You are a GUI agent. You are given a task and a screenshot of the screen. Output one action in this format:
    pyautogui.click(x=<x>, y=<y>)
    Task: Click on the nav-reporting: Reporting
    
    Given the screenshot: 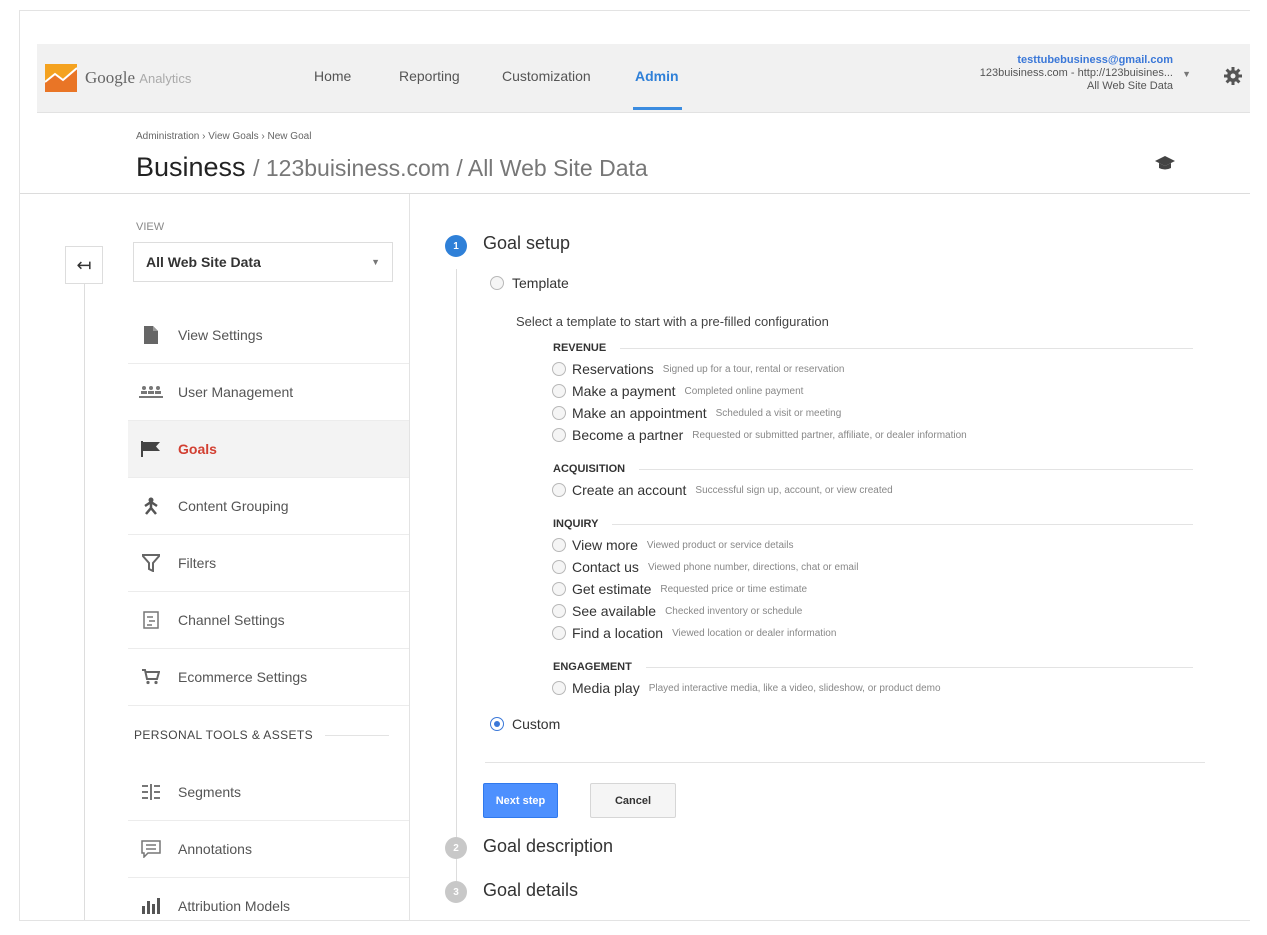 What is the action you would take?
    pyautogui.click(x=429, y=76)
    